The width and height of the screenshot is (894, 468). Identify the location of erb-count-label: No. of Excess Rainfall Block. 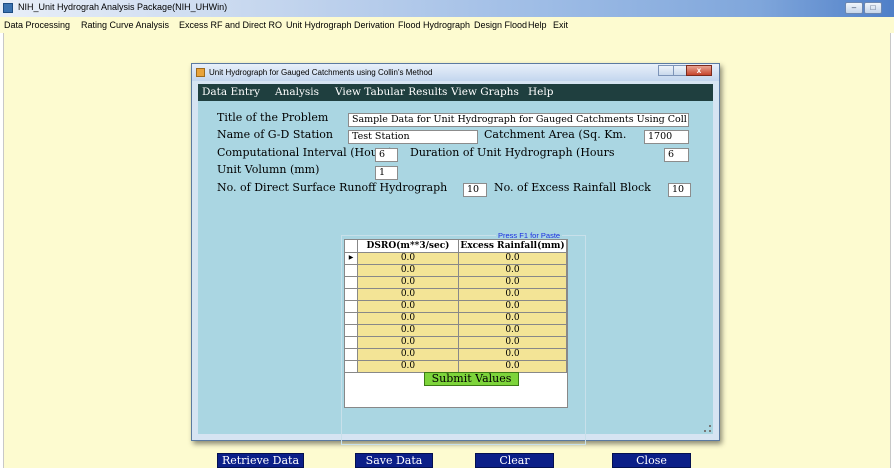
(572, 187).